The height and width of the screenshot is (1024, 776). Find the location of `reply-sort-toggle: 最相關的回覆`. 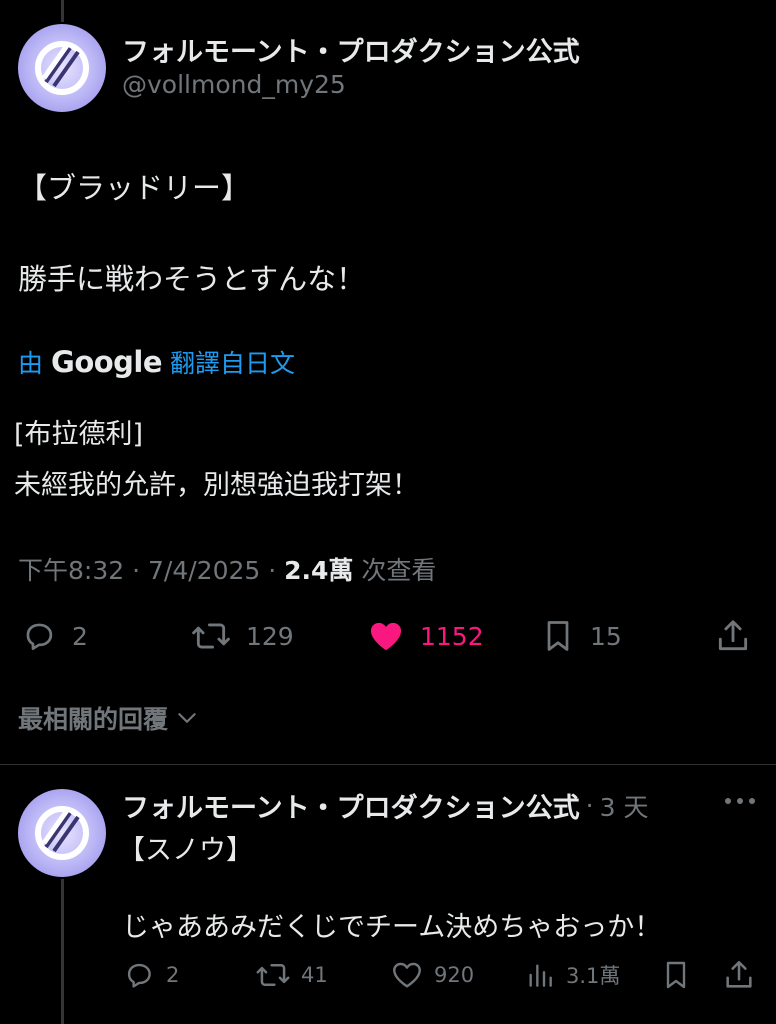

reply-sort-toggle: 最相關的回覆 is located at coordinates (109, 718).